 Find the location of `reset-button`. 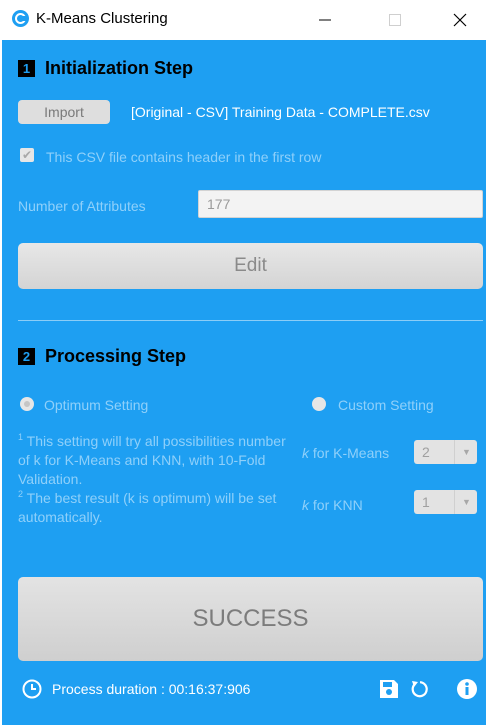

reset-button is located at coordinates (419, 689).